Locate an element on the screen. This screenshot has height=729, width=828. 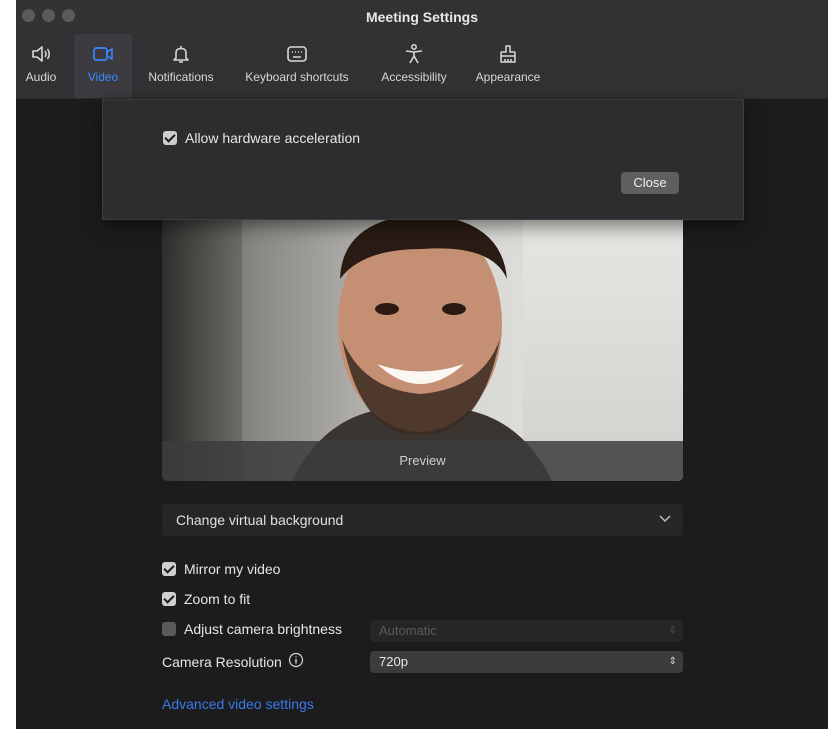
zoom-to-fit-option: Zoom to fit is located at coordinates (206, 599).